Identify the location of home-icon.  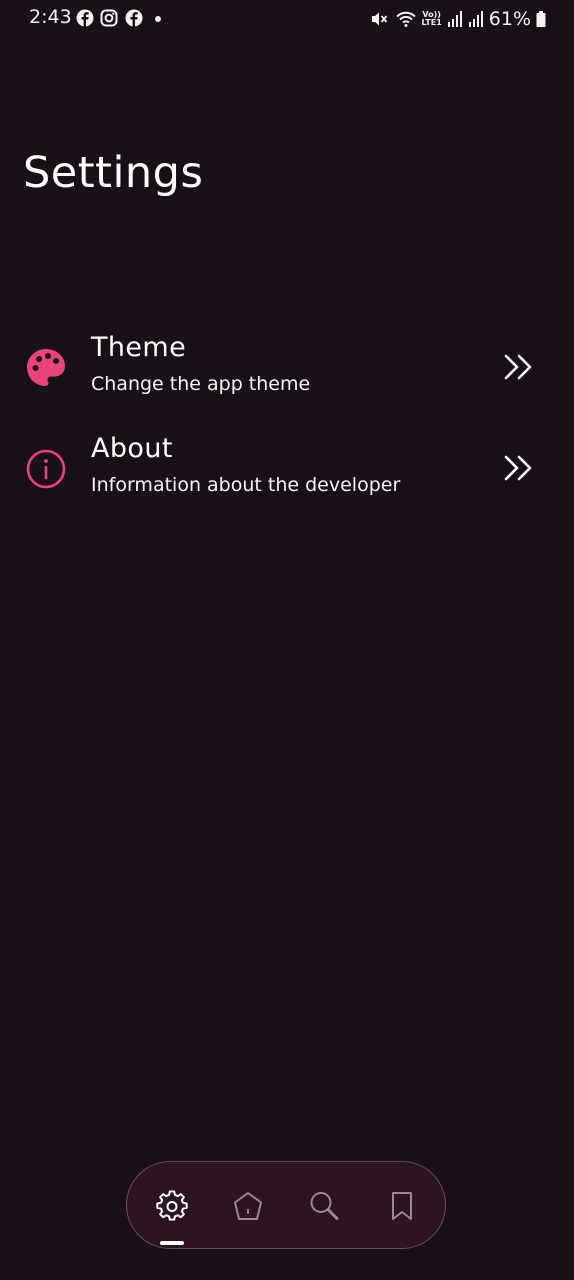
(248, 1206).